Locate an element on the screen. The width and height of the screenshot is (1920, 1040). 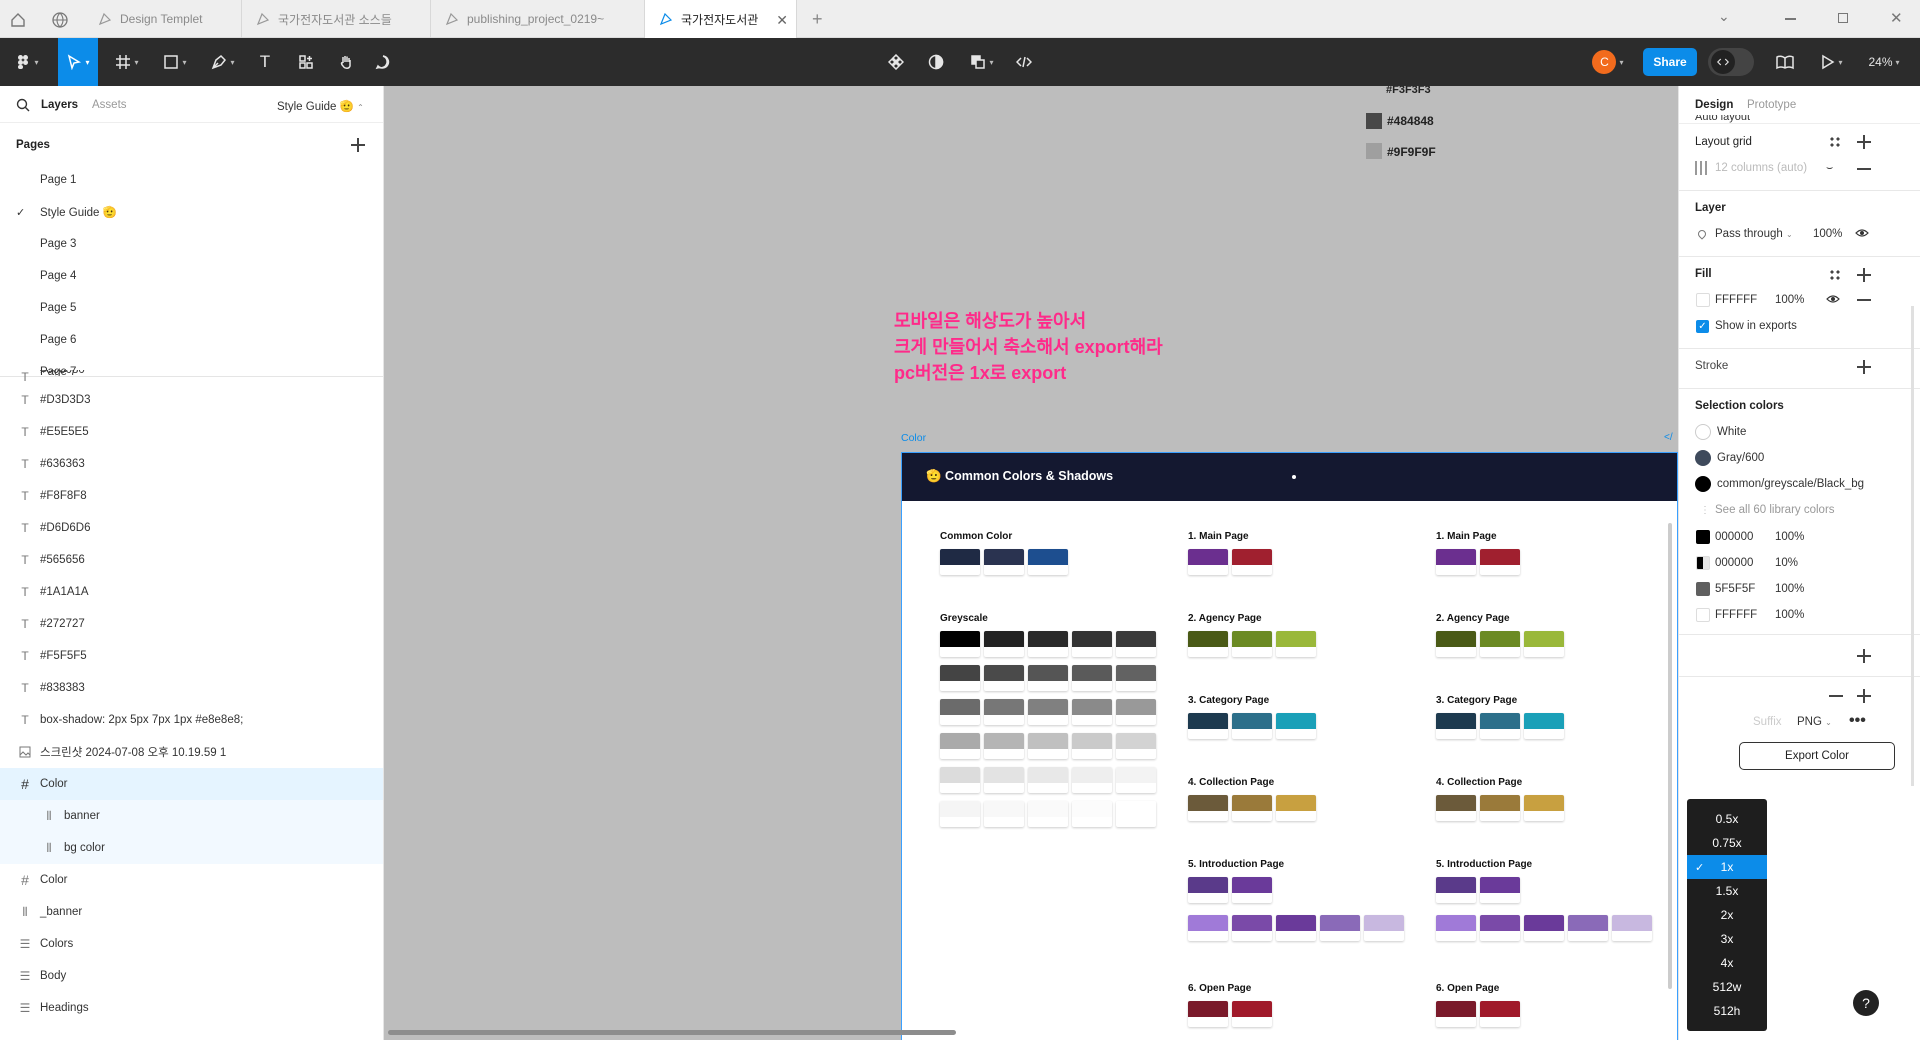
layer-row: T #D6D6D6 is located at coordinates (191, 528).